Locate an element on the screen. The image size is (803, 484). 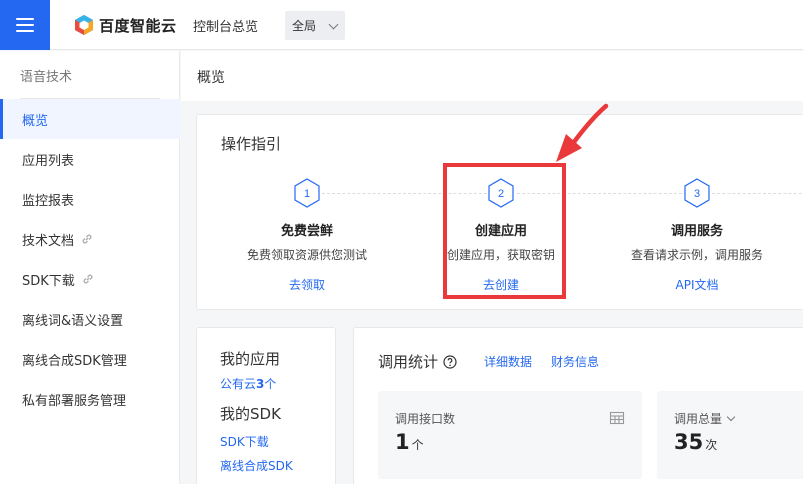
public-cloud-apps-link: 公有云3个 is located at coordinates (248, 383).